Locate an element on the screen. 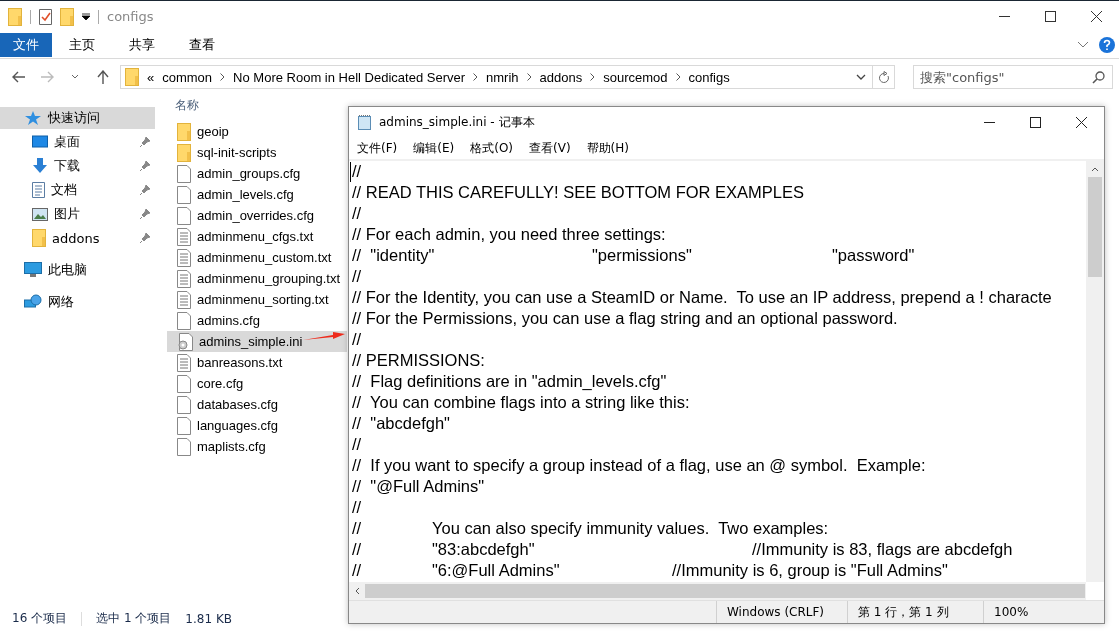 The image size is (1119, 632). file-row: admins.cfg is located at coordinates (257, 320).